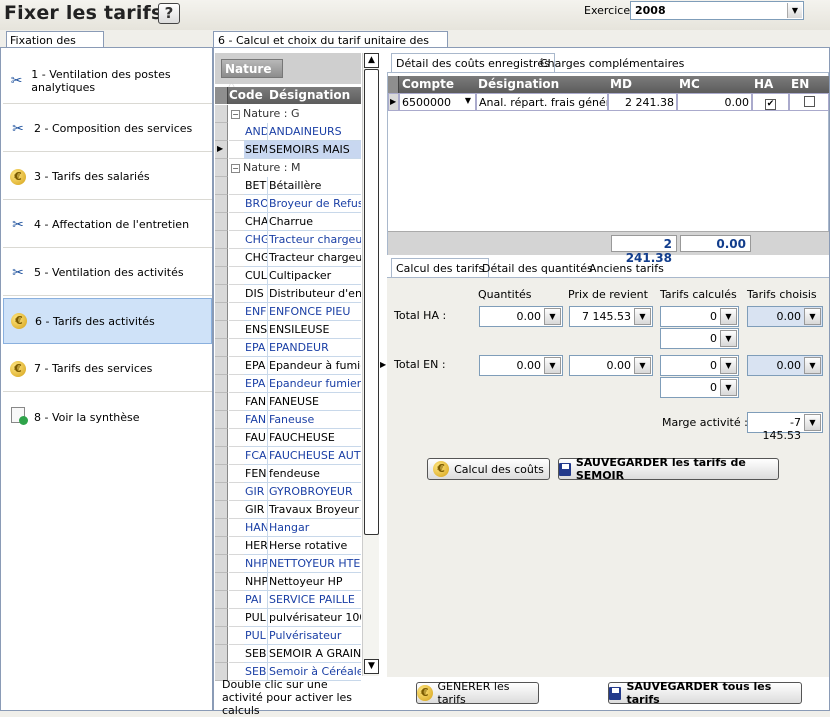  What do you see at coordinates (288, 438) in the screenshot?
I see `table-row: FAU FAUCHEUSE` at bounding box center [288, 438].